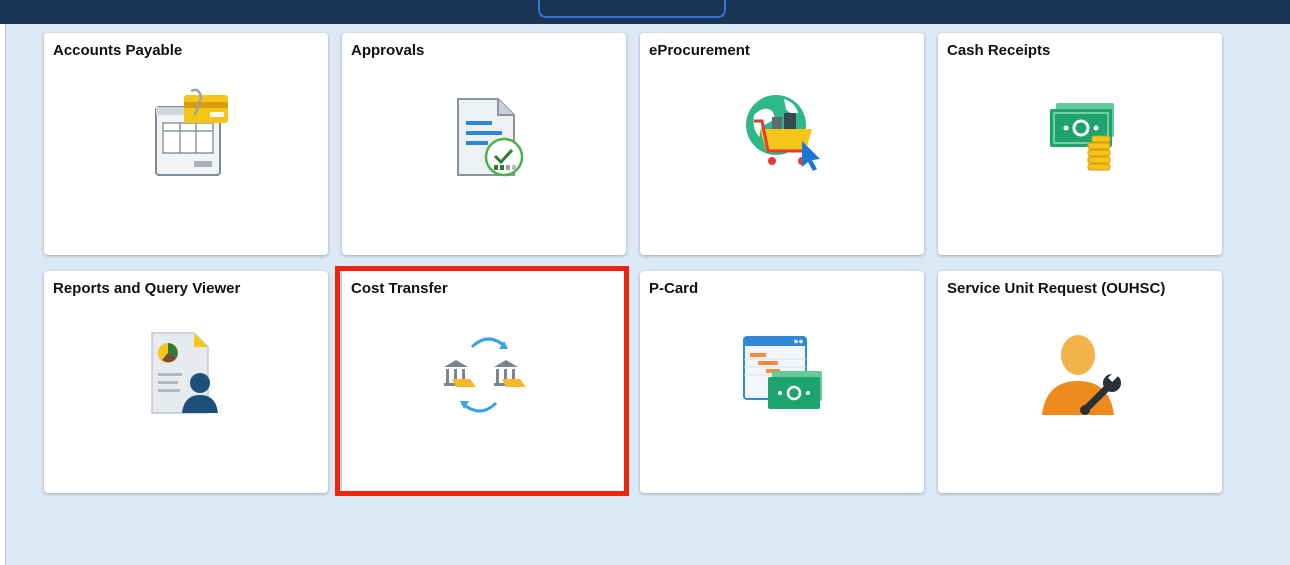 The width and height of the screenshot is (1290, 565). Describe the element at coordinates (782, 135) in the screenshot. I see `eprocurement-icon` at that location.